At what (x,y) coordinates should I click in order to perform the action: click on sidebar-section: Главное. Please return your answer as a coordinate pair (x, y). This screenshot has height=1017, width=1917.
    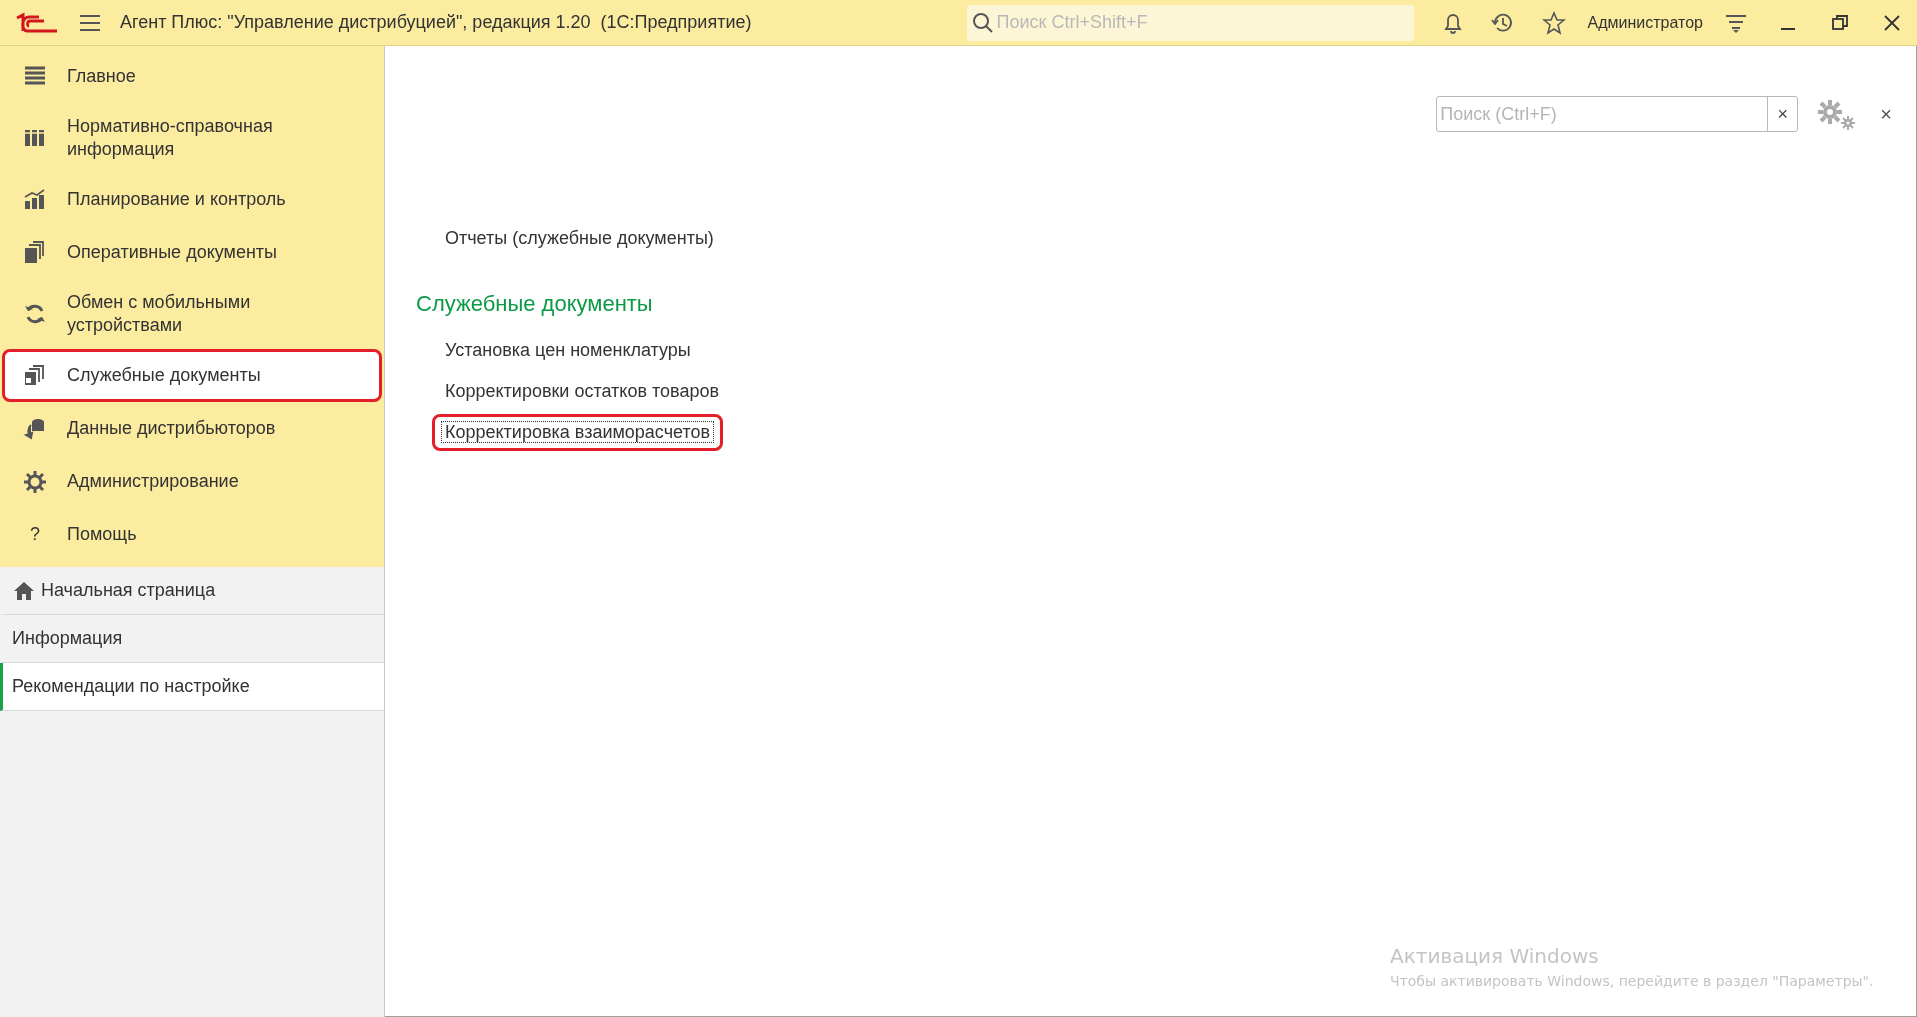
    Looking at the image, I should click on (192, 76).